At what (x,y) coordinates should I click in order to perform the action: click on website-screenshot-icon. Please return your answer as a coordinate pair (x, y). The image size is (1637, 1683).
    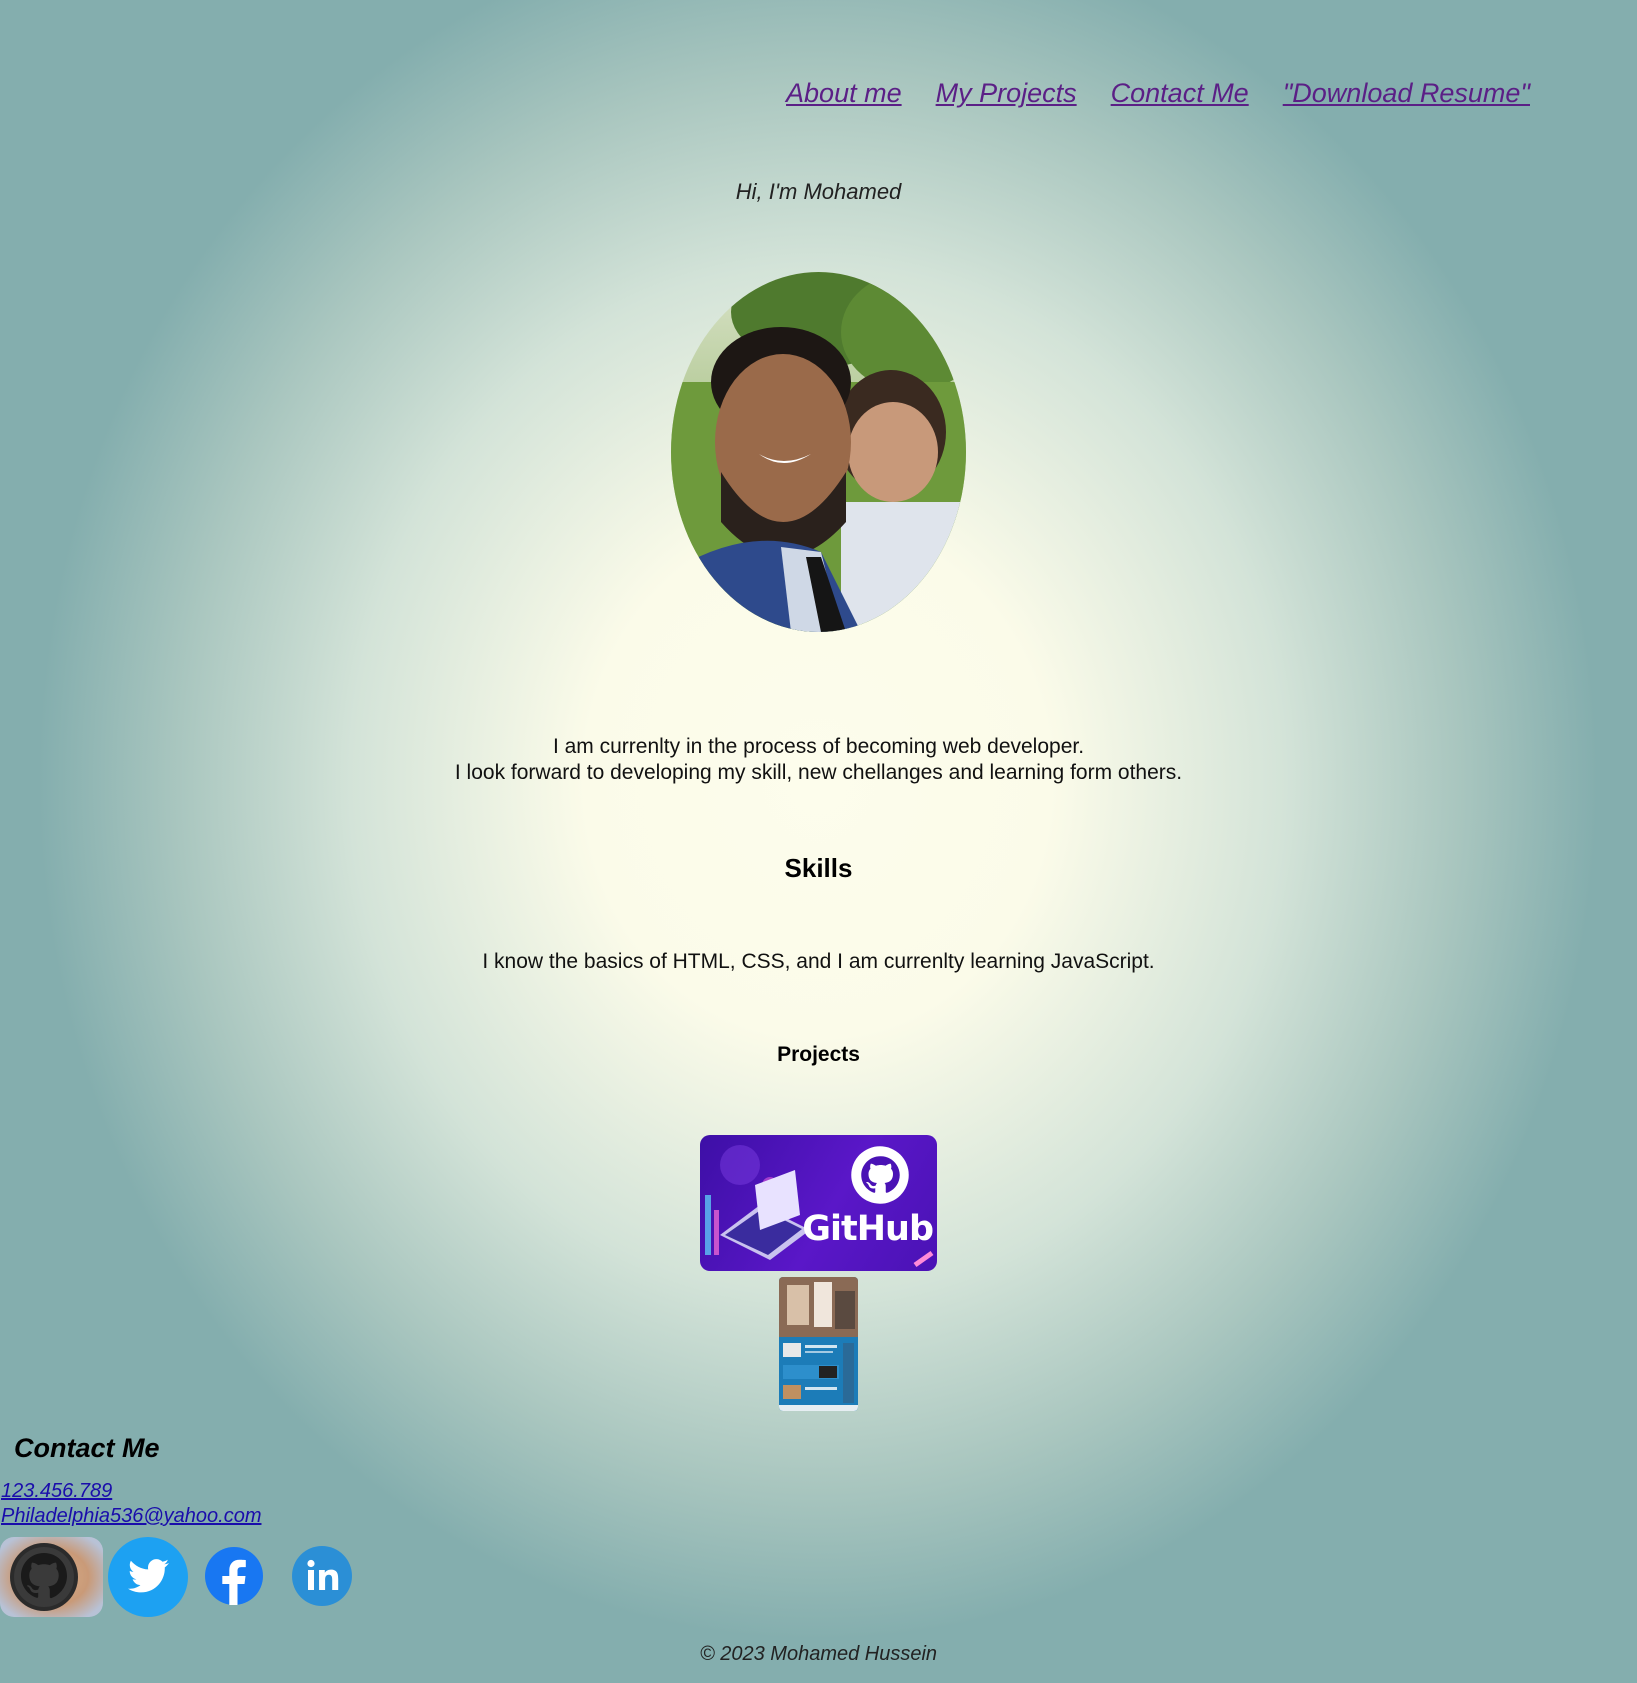
    Looking at the image, I should click on (818, 1344).